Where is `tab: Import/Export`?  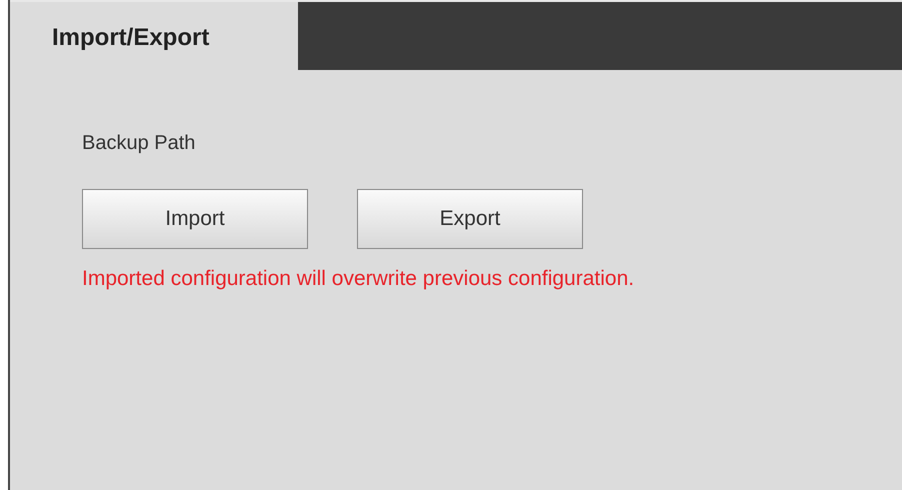 tab: Import/Export is located at coordinates (154, 36).